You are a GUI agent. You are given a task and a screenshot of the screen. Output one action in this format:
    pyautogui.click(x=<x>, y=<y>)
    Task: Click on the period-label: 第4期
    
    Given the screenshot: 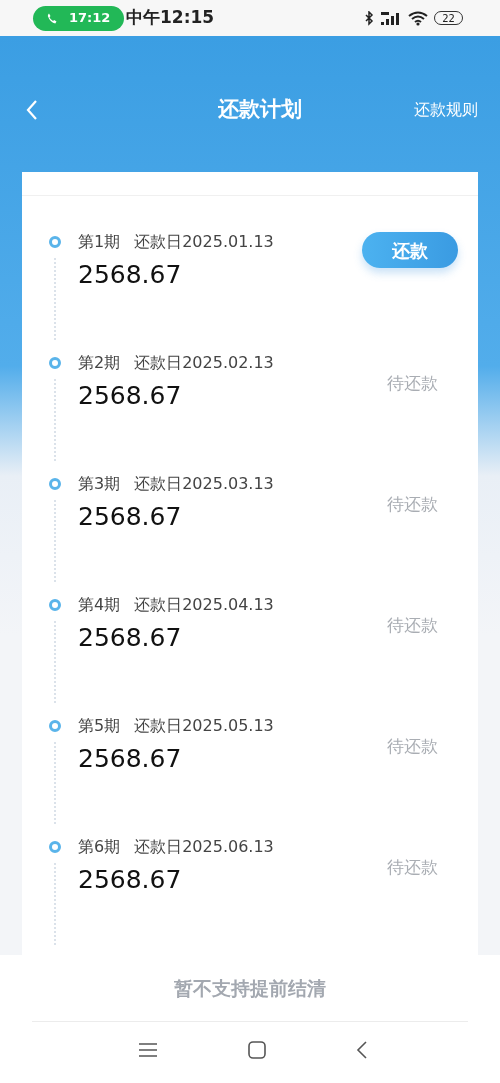 What is the action you would take?
    pyautogui.click(x=99, y=605)
    